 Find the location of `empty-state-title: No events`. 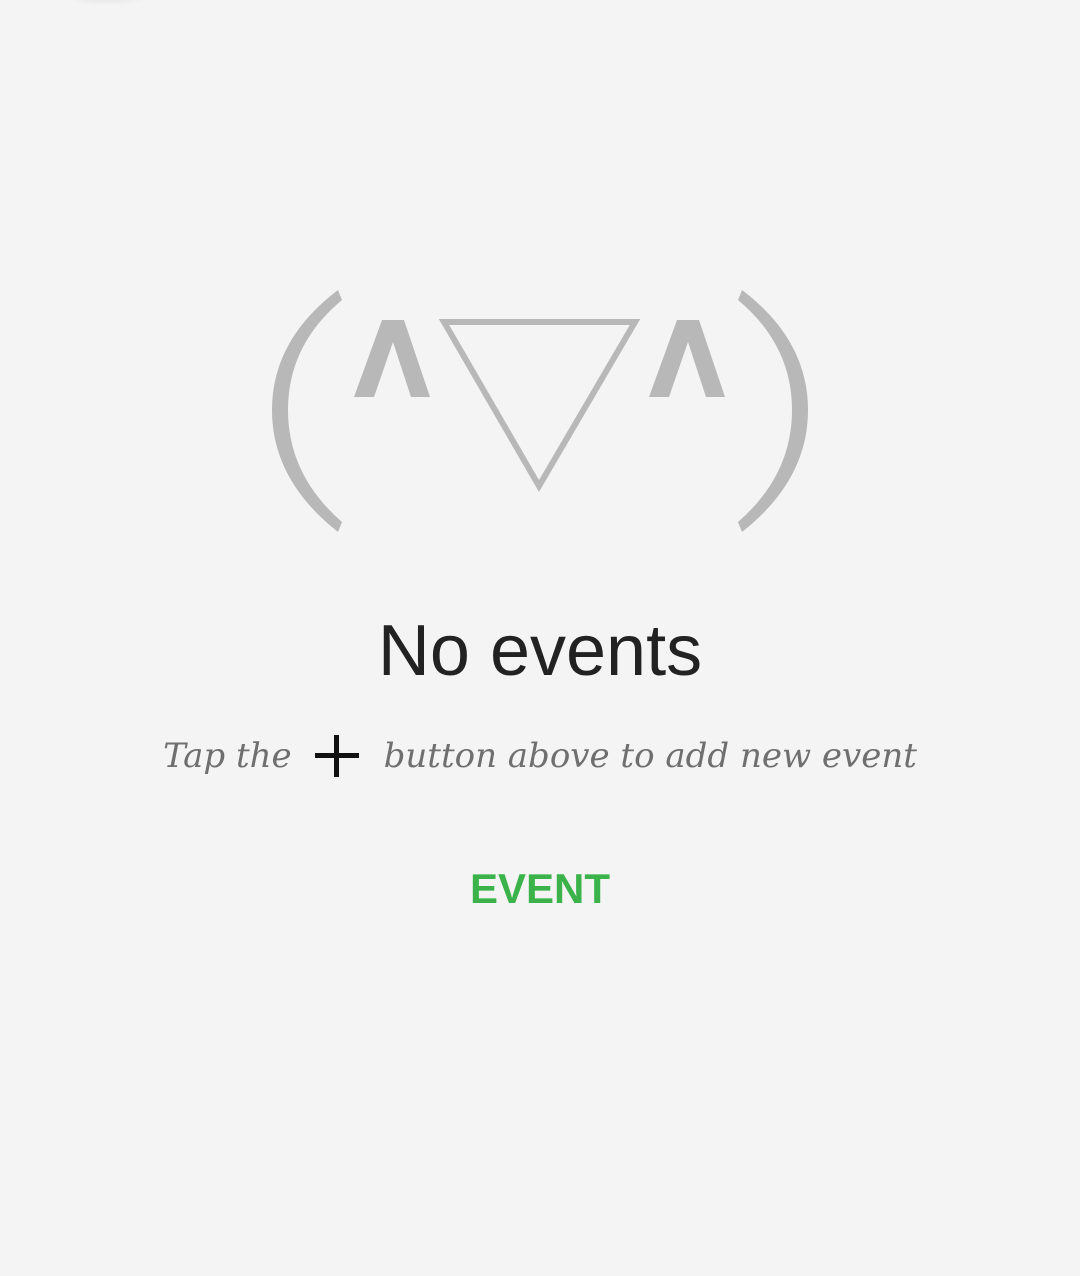

empty-state-title: No events is located at coordinates (540, 651).